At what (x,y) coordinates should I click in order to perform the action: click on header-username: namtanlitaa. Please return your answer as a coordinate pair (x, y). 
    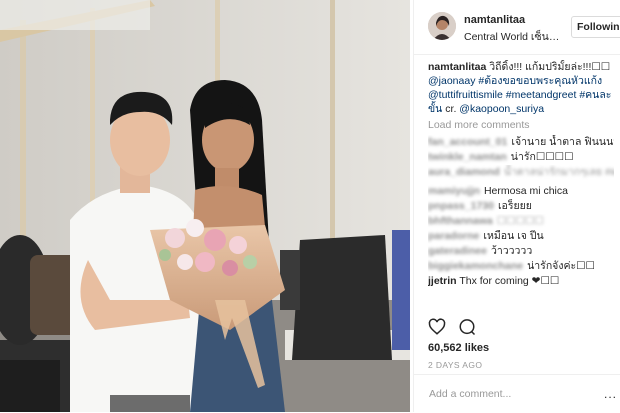
    Looking at the image, I should click on (494, 20).